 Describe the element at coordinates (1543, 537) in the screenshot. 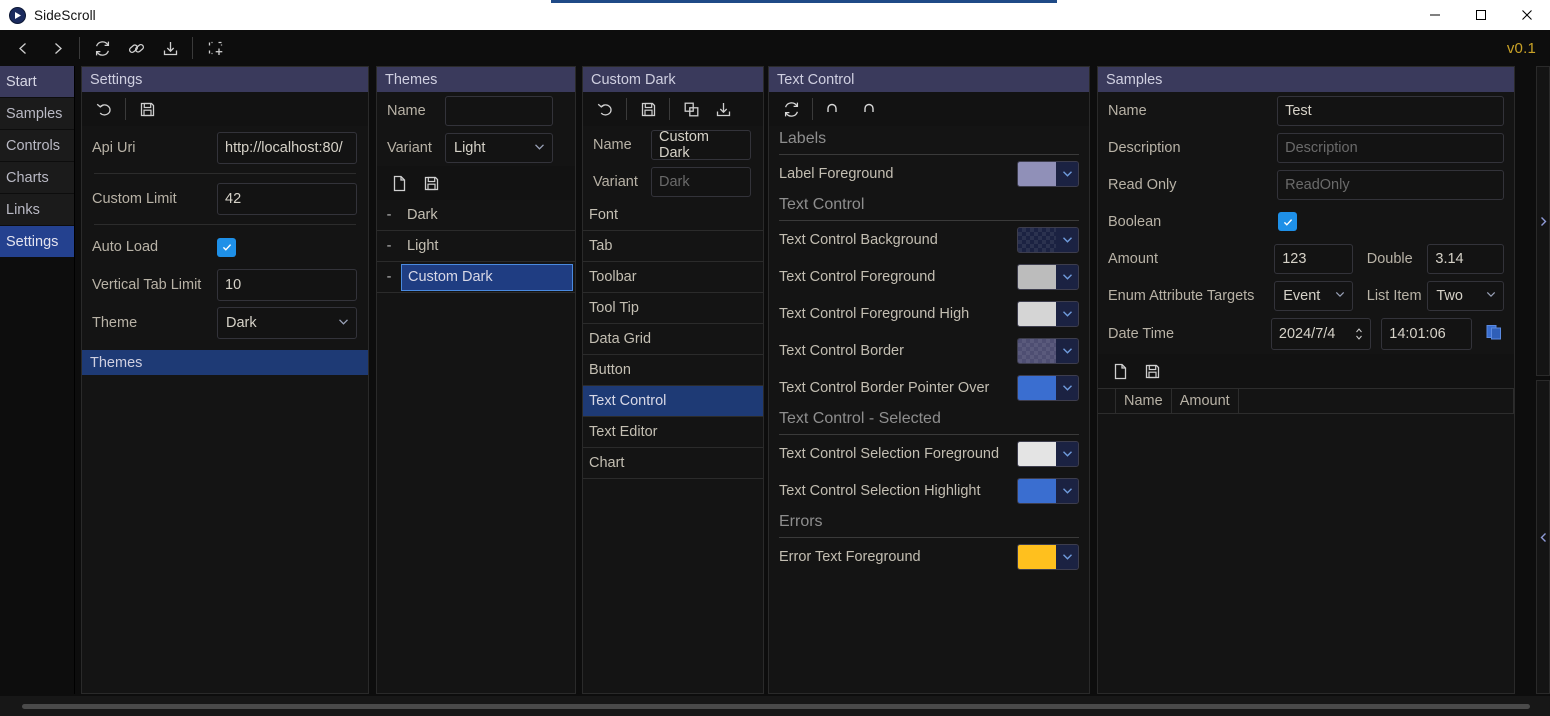

I see `collapse-left-button` at that location.